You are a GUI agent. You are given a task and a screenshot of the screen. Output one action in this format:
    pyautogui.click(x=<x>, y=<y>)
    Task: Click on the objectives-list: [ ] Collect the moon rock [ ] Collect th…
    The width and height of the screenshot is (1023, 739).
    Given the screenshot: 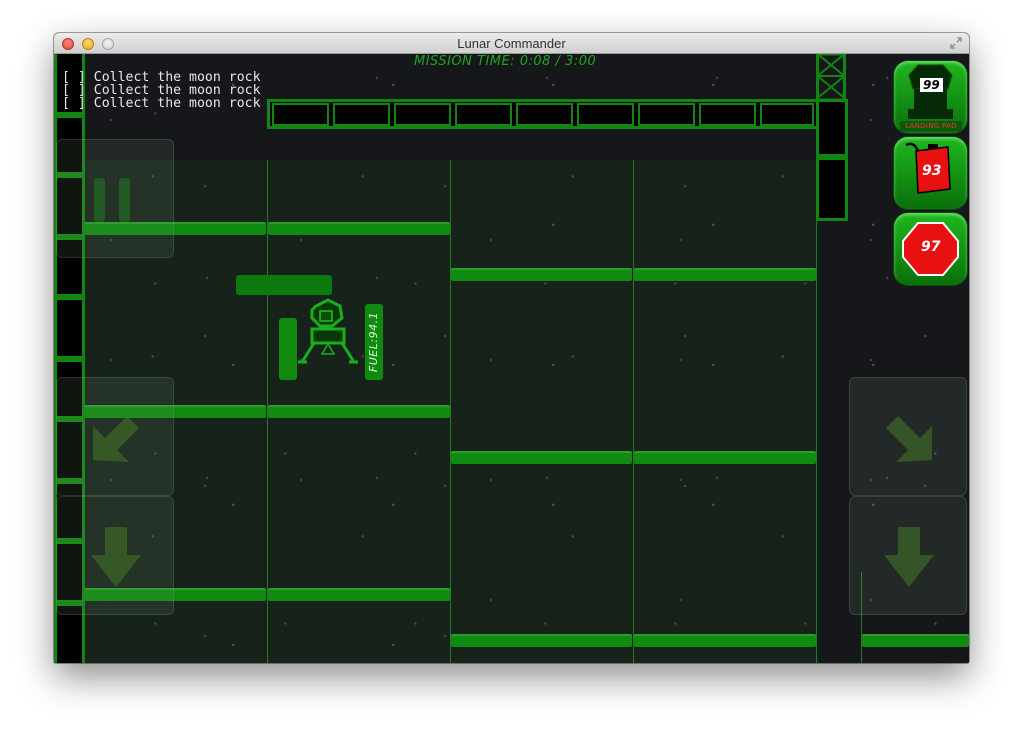 What is the action you would take?
    pyautogui.click(x=161, y=90)
    